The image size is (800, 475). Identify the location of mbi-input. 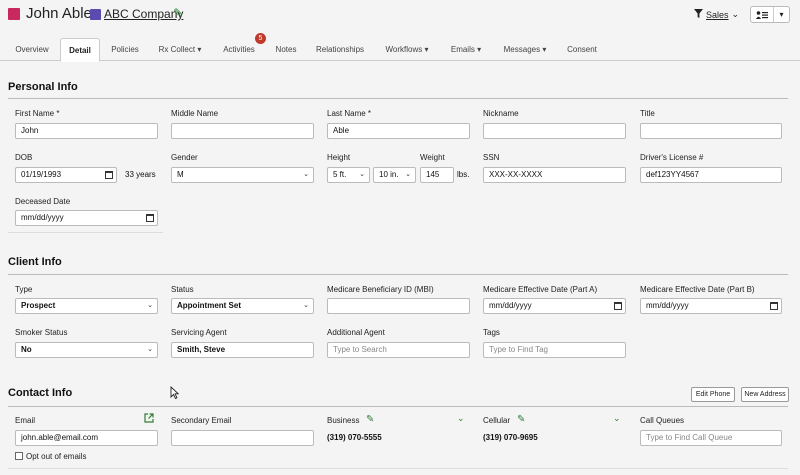
(398, 306).